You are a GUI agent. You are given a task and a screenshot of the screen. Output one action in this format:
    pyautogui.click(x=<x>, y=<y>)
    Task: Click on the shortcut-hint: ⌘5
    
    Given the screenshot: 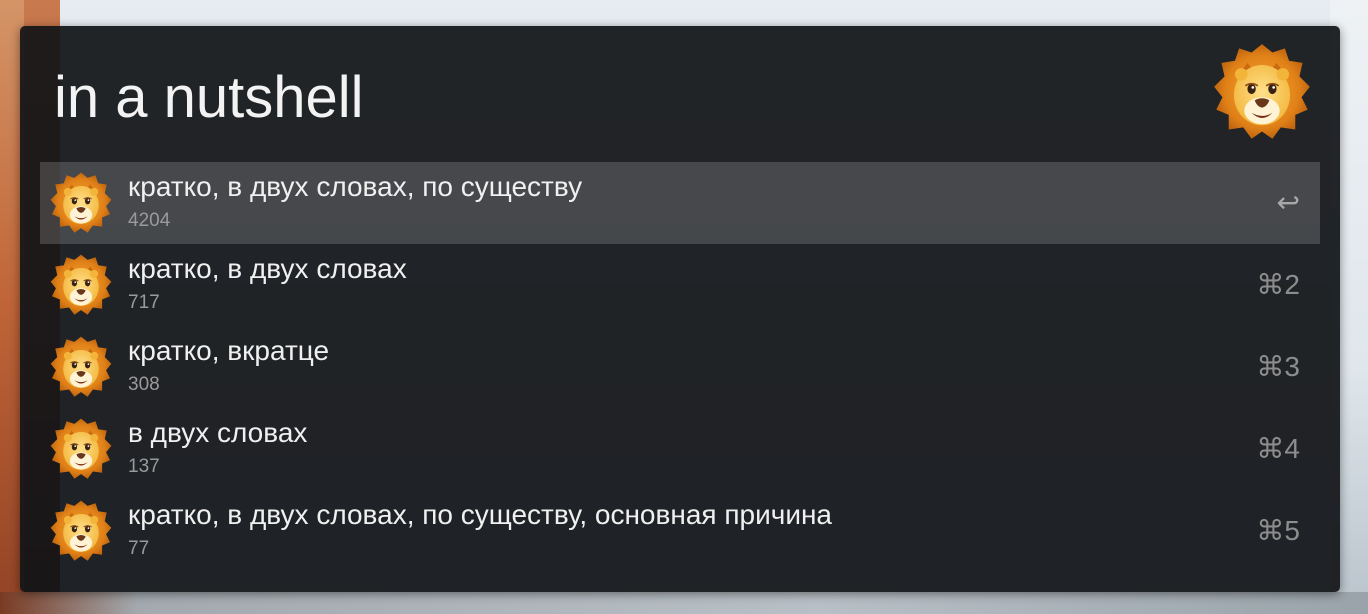 What is the action you would take?
    pyautogui.click(x=1278, y=530)
    